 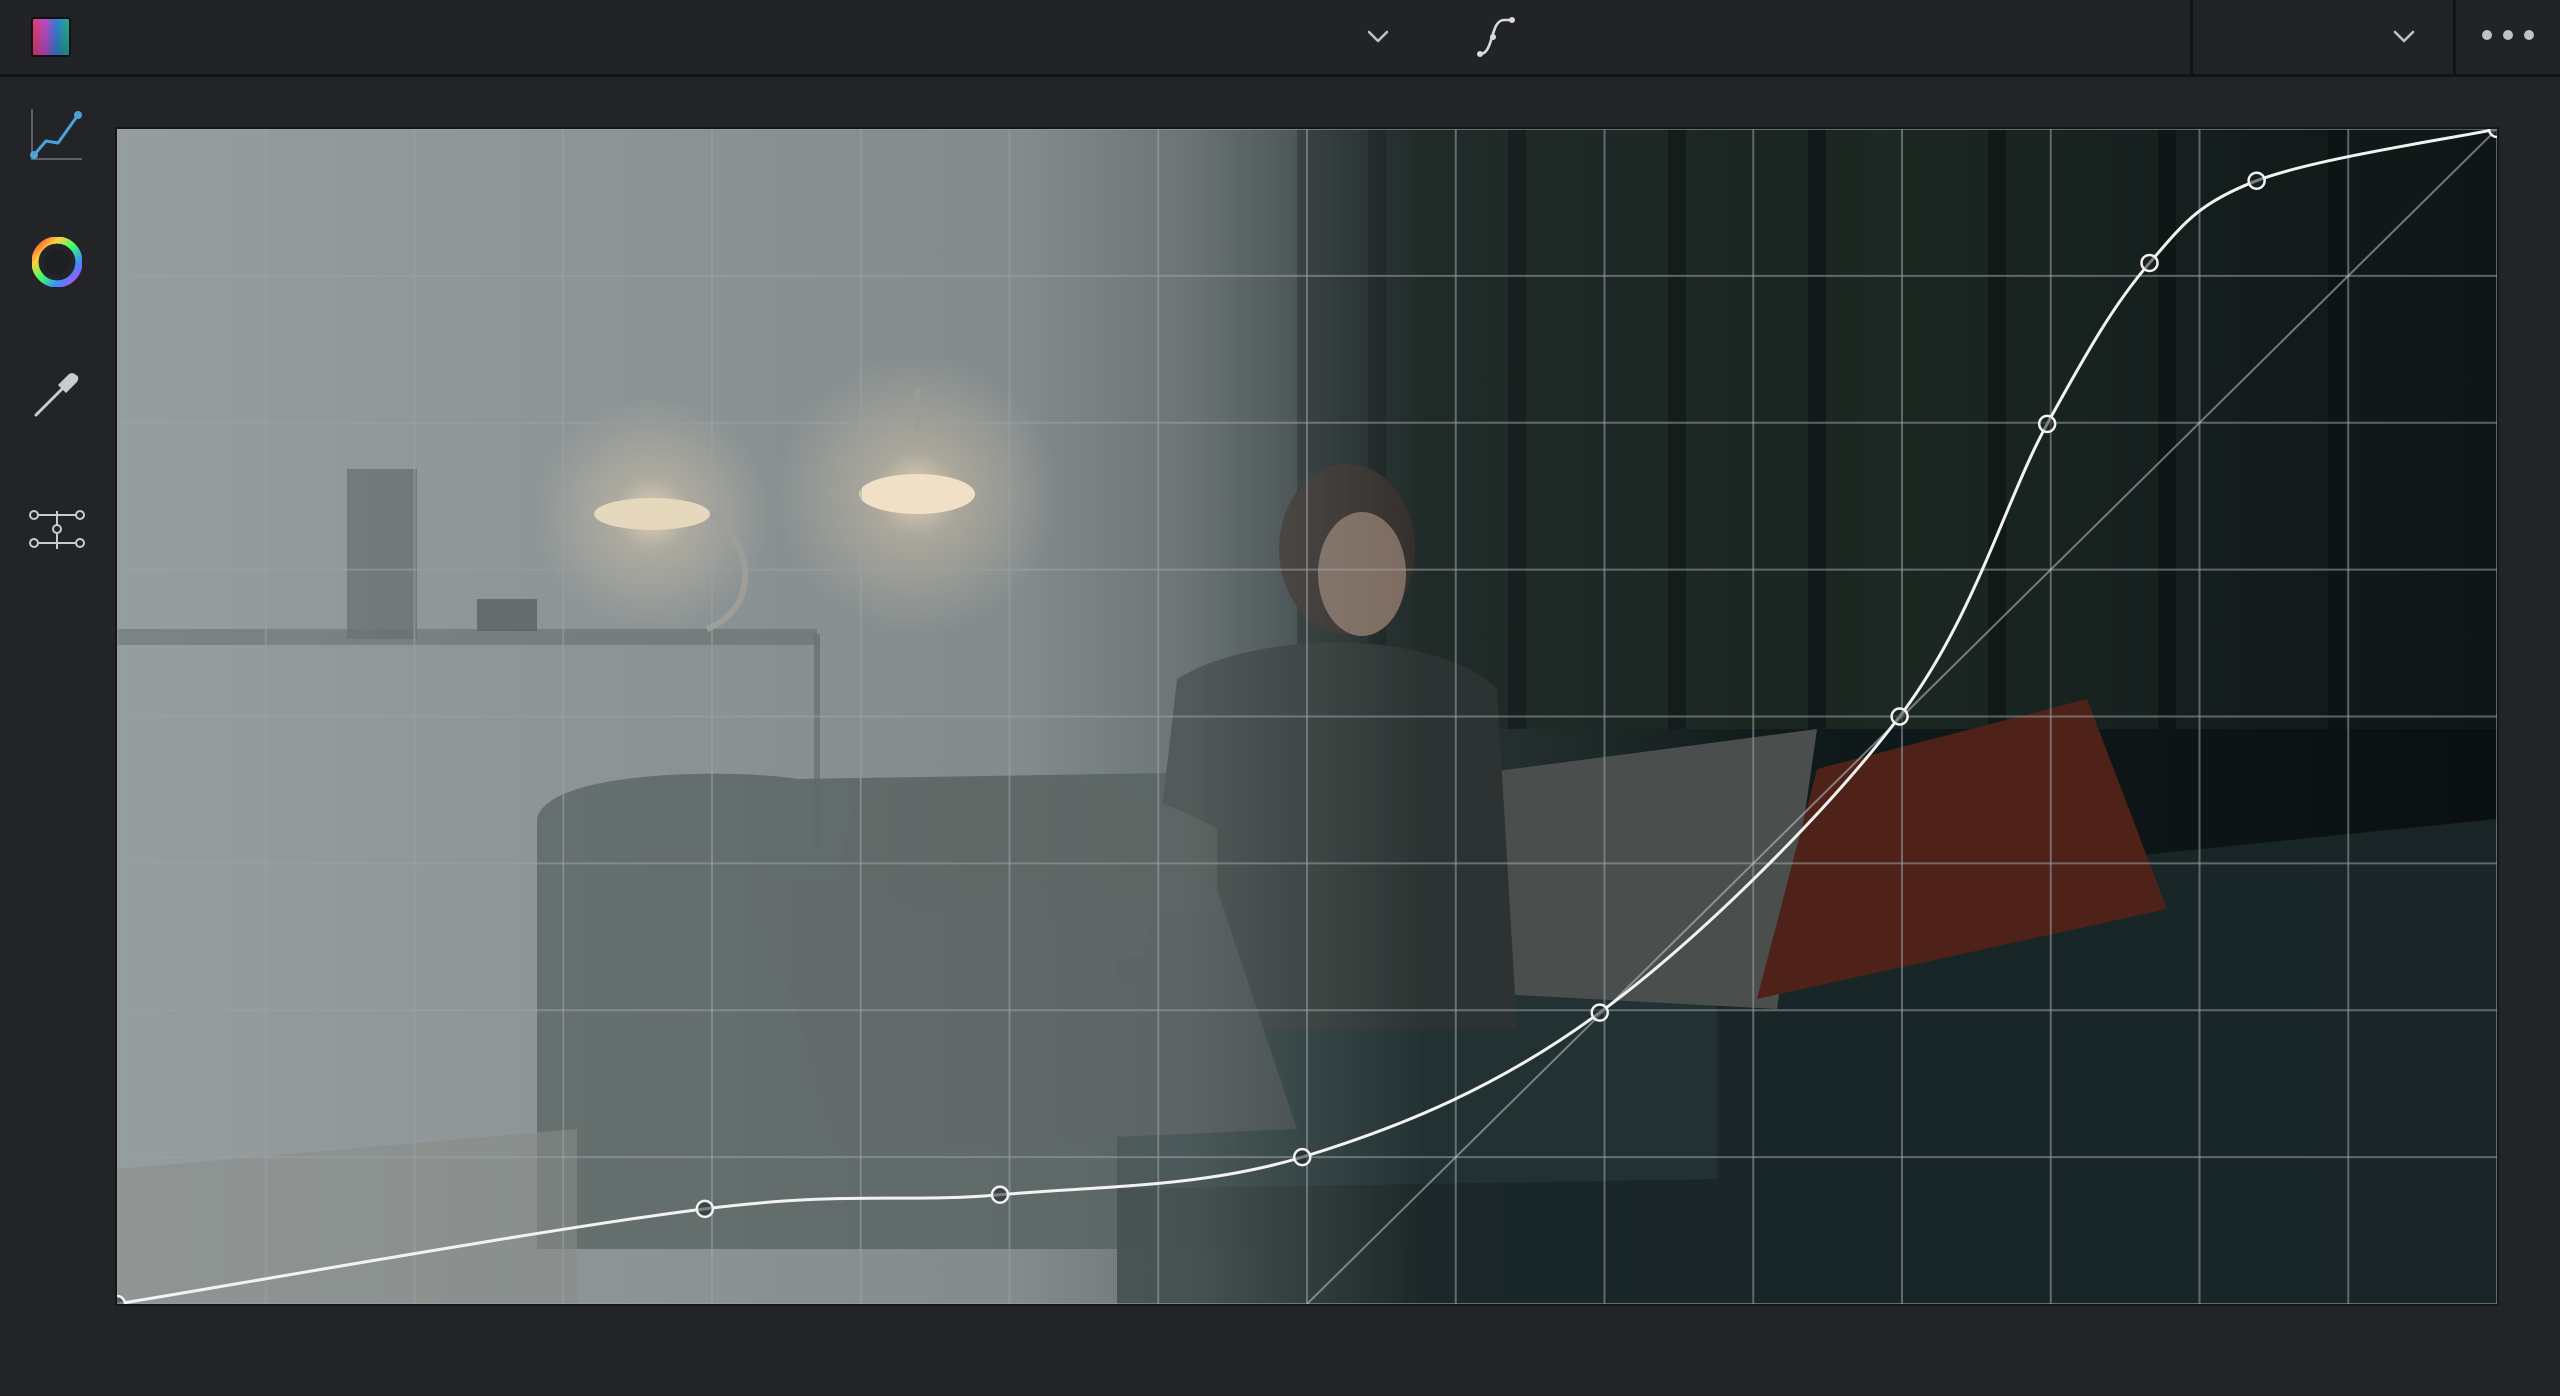 I want to click on control-points-icon, so click(x=57, y=532).